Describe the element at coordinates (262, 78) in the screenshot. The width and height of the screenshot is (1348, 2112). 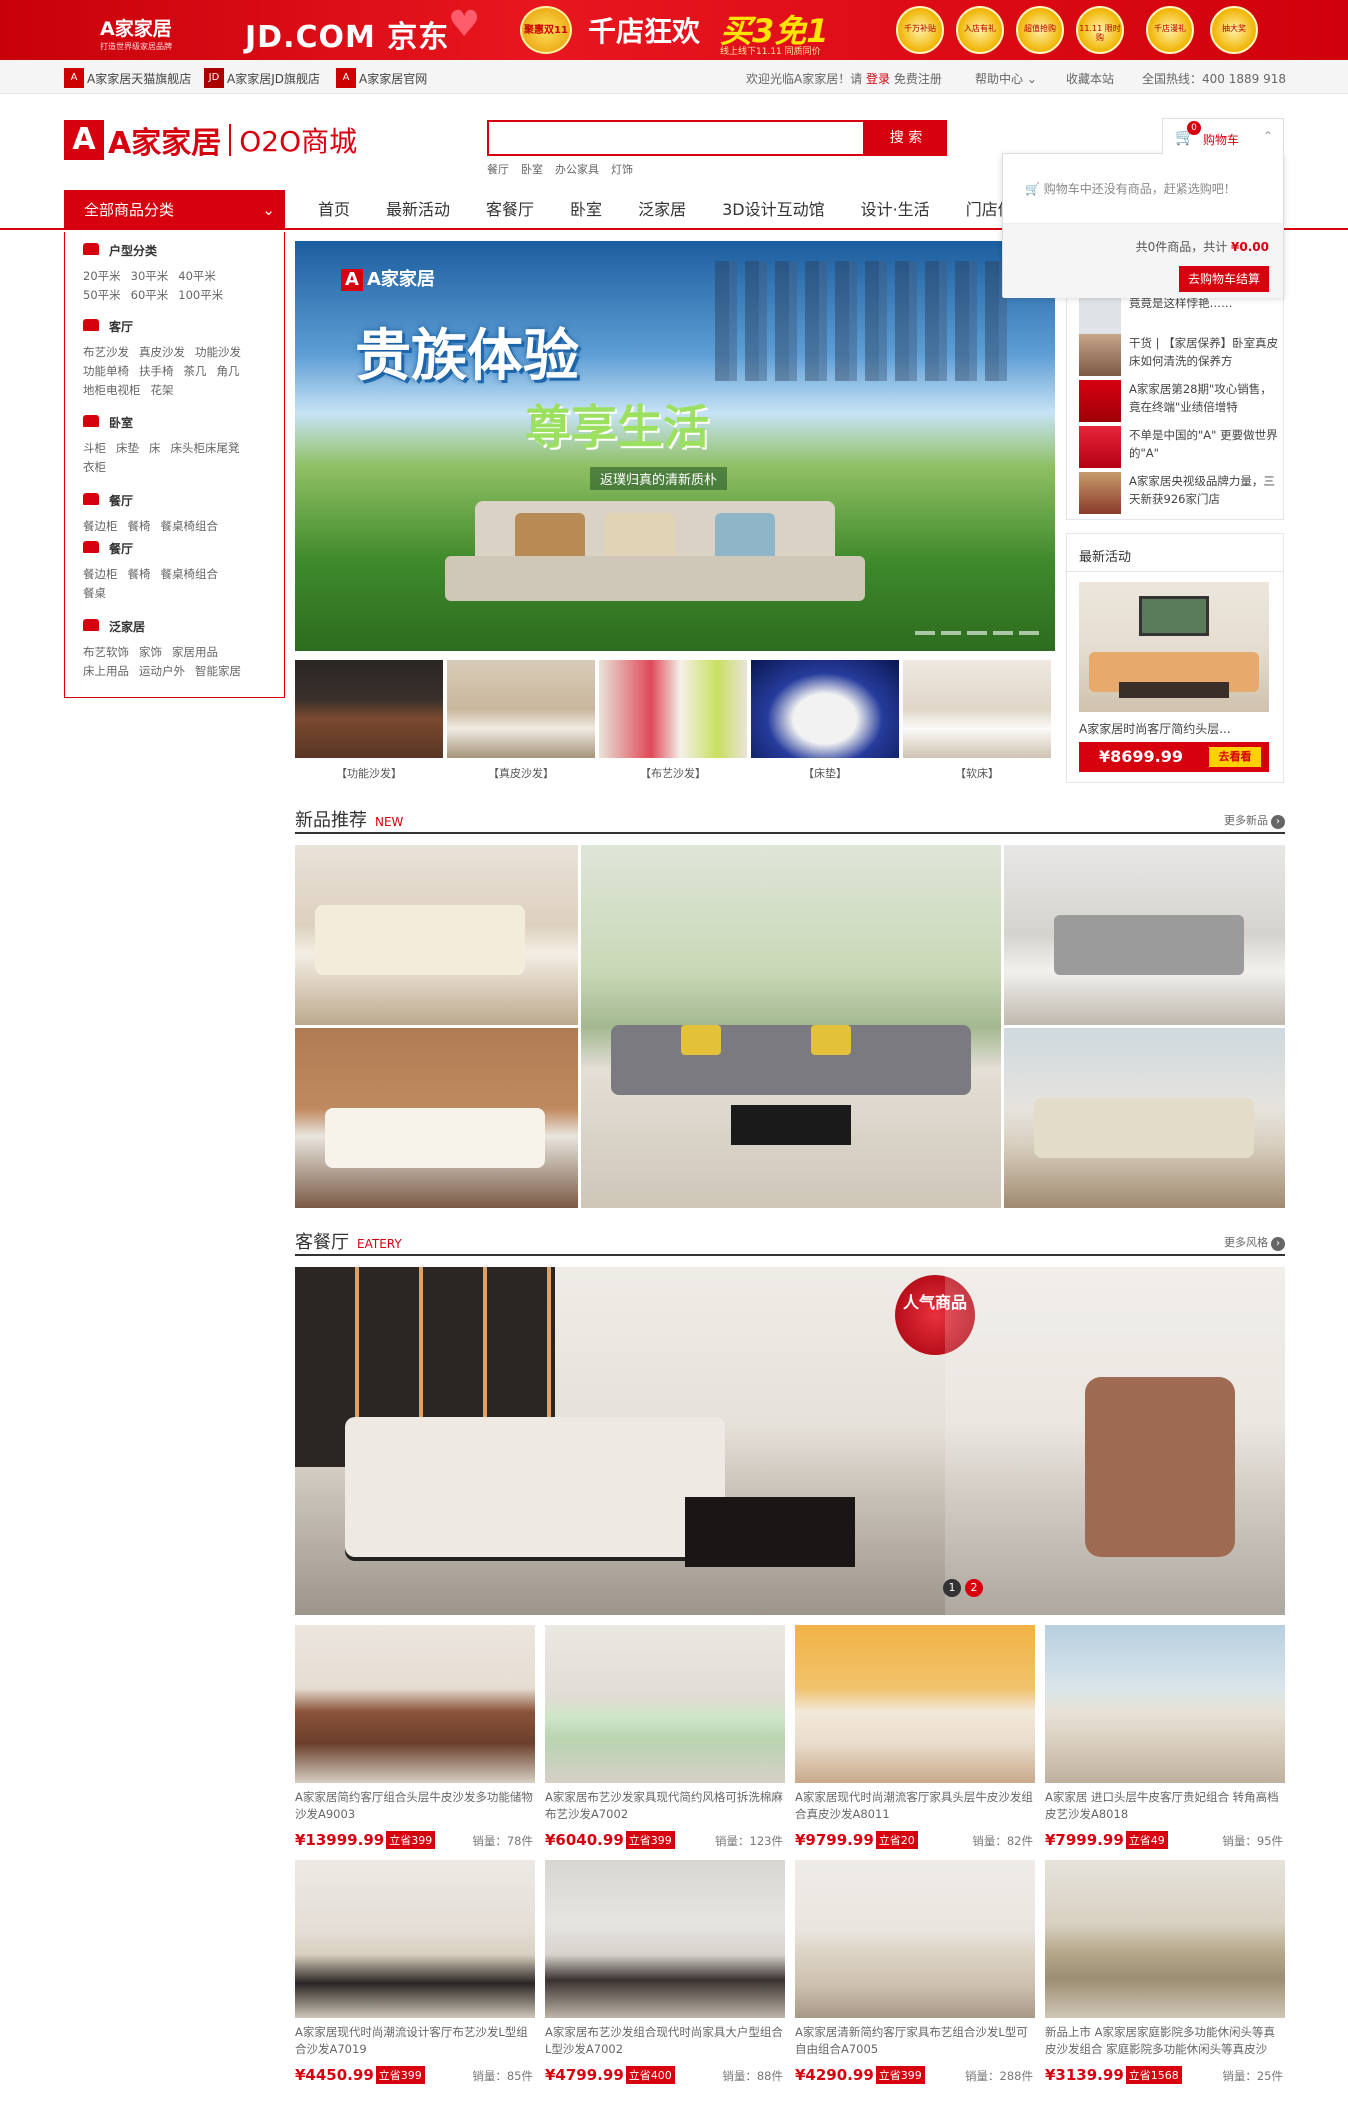
I see `shop-link-jd: JD A家家居JD旗舰店` at that location.